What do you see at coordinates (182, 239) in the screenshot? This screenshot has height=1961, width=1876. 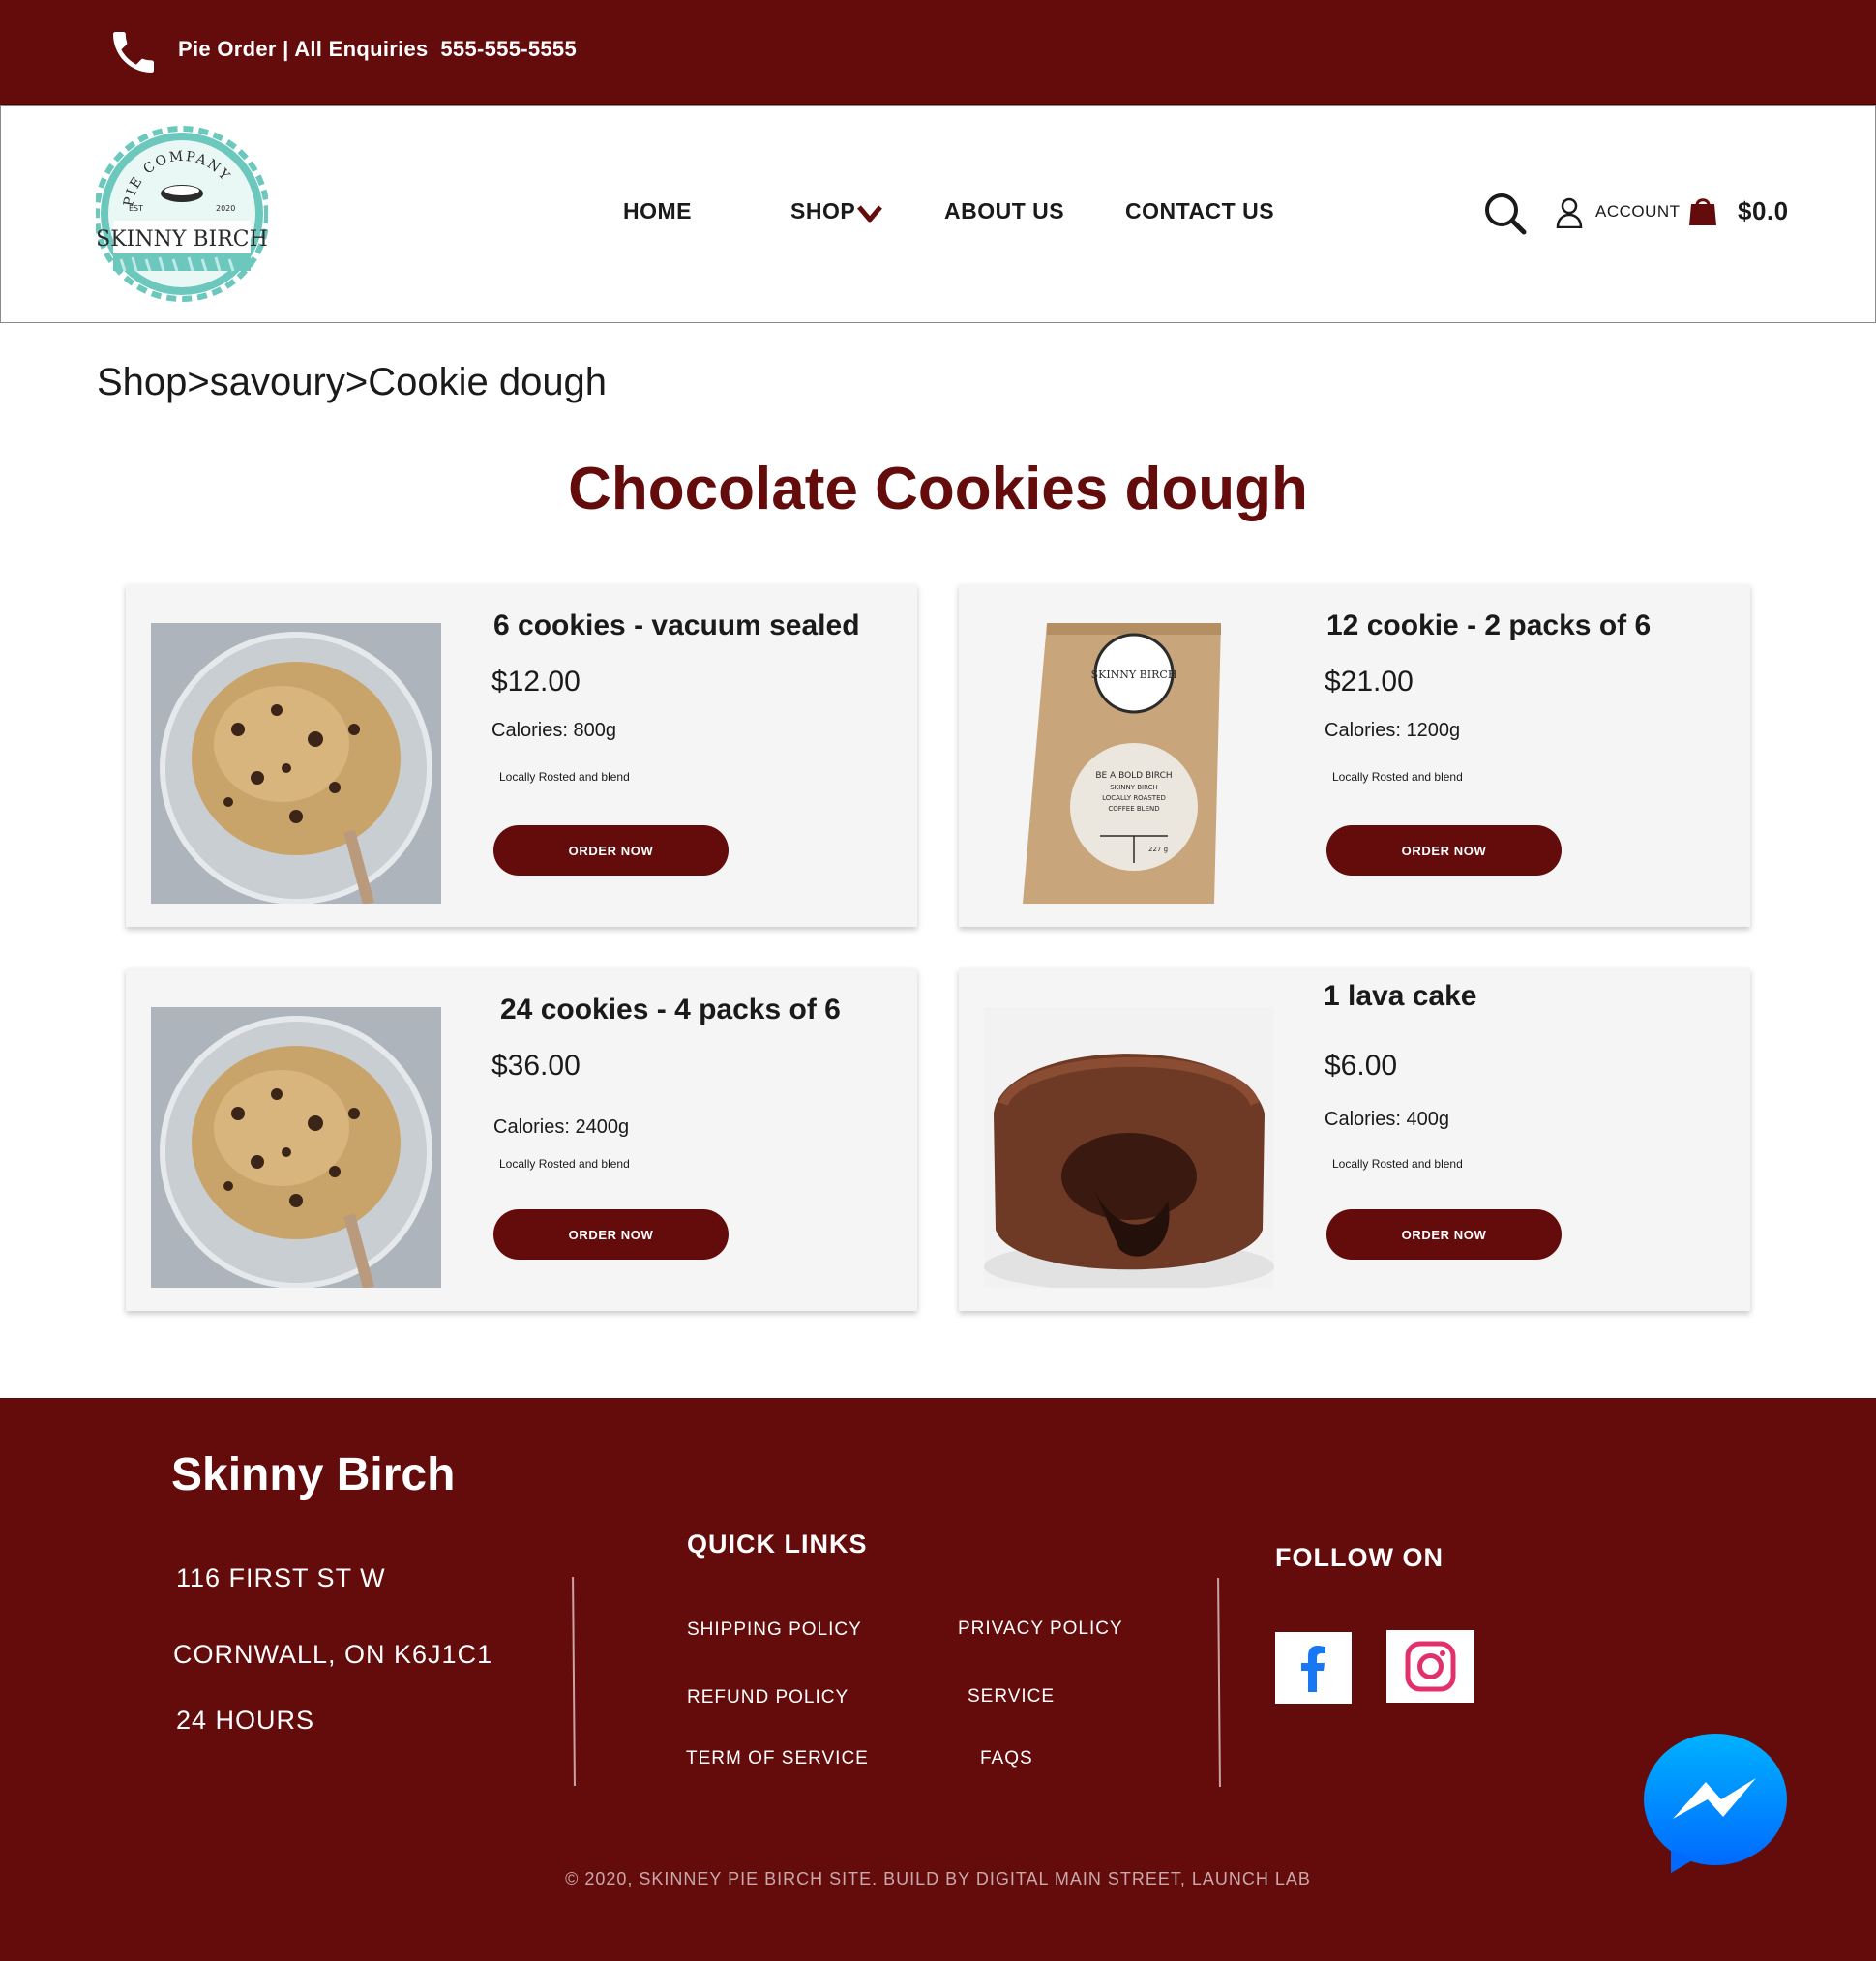 I see `logo-name: SKINNY BIRCH` at bounding box center [182, 239].